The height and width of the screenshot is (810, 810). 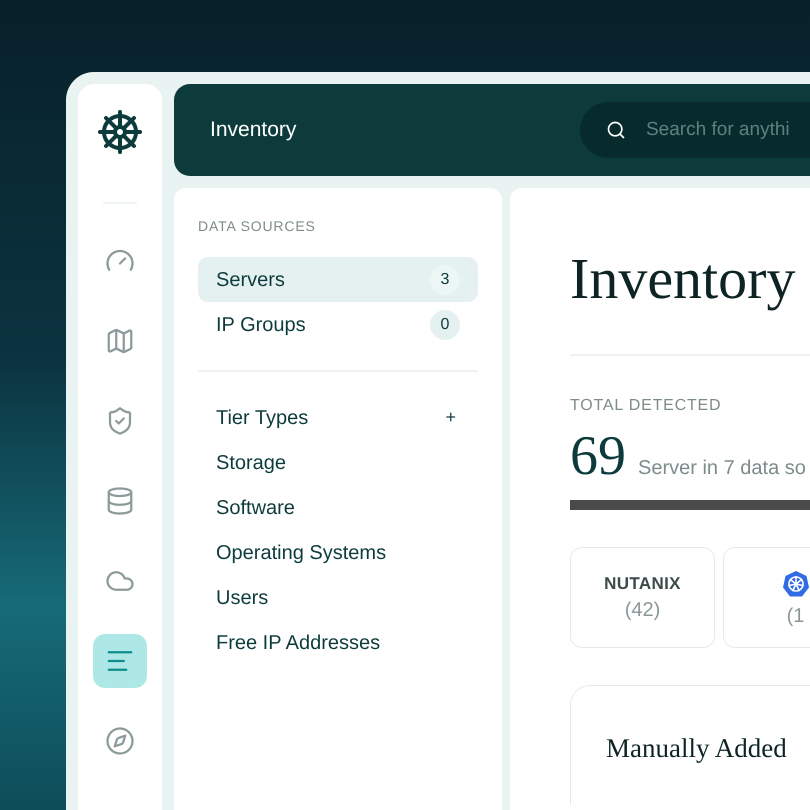 What do you see at coordinates (695, 130) in the screenshot?
I see `search-field: Search for anythi` at bounding box center [695, 130].